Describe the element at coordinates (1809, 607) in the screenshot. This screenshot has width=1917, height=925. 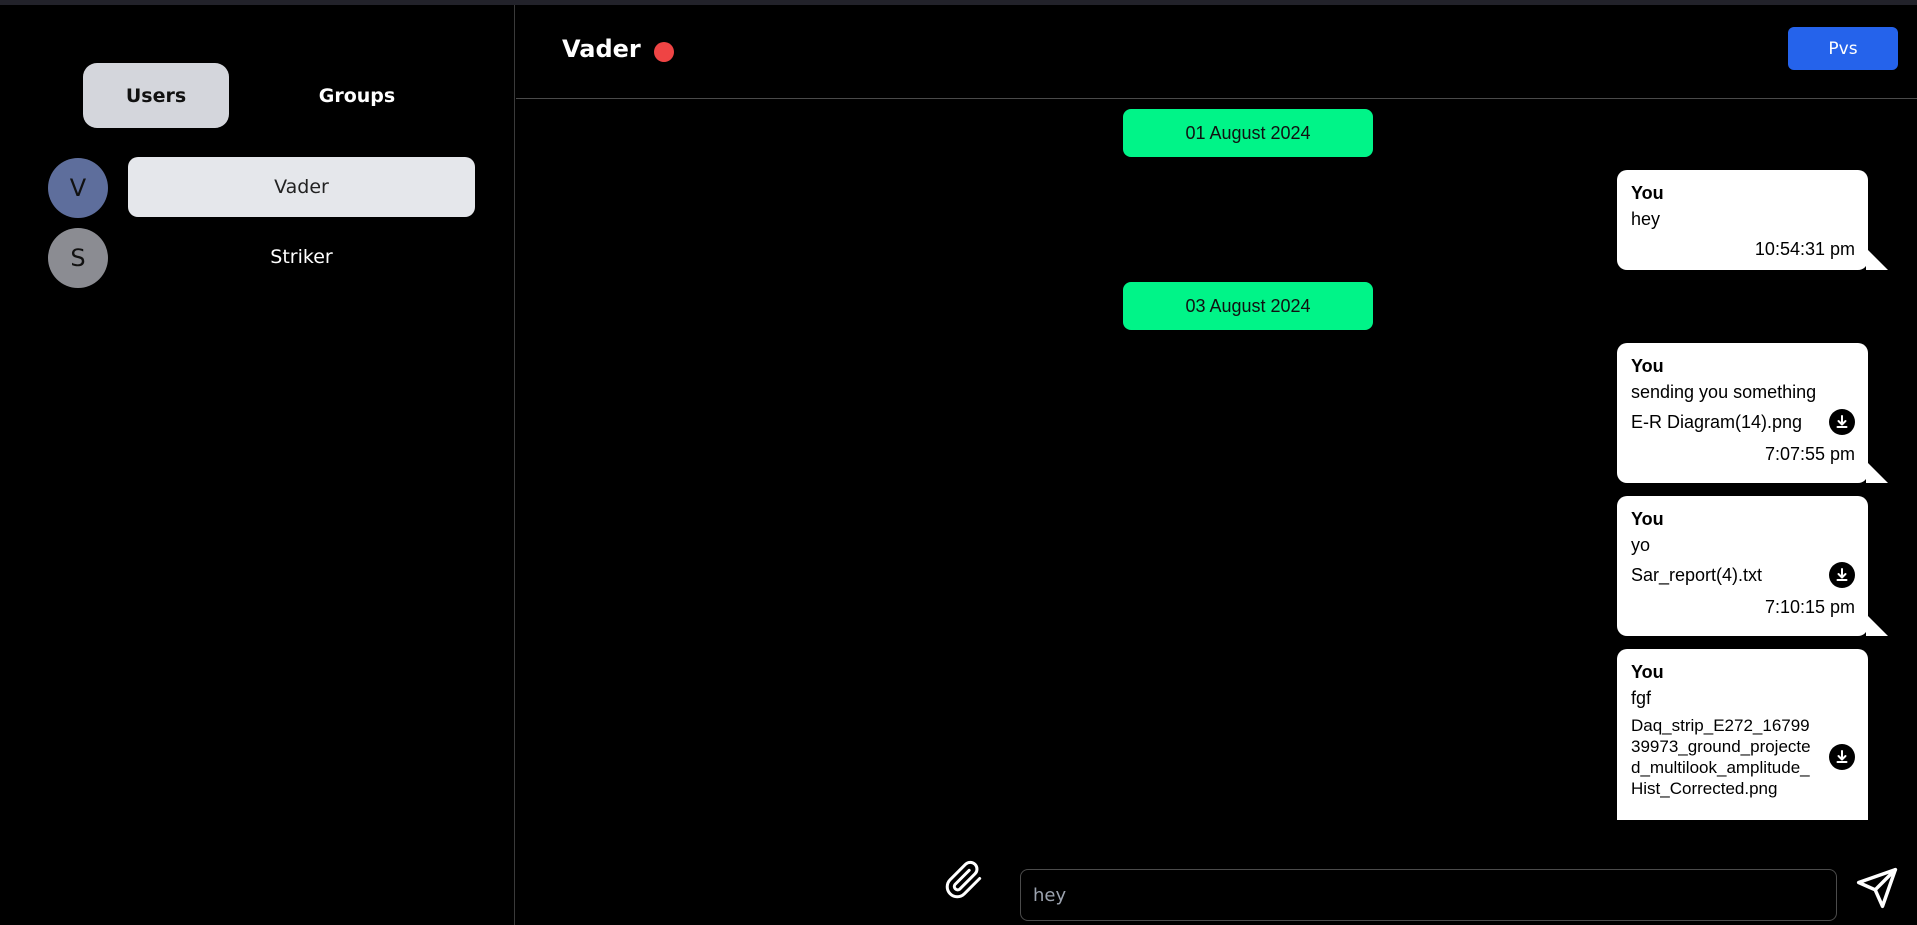
I see `message-time: 7:10:15 pm` at that location.